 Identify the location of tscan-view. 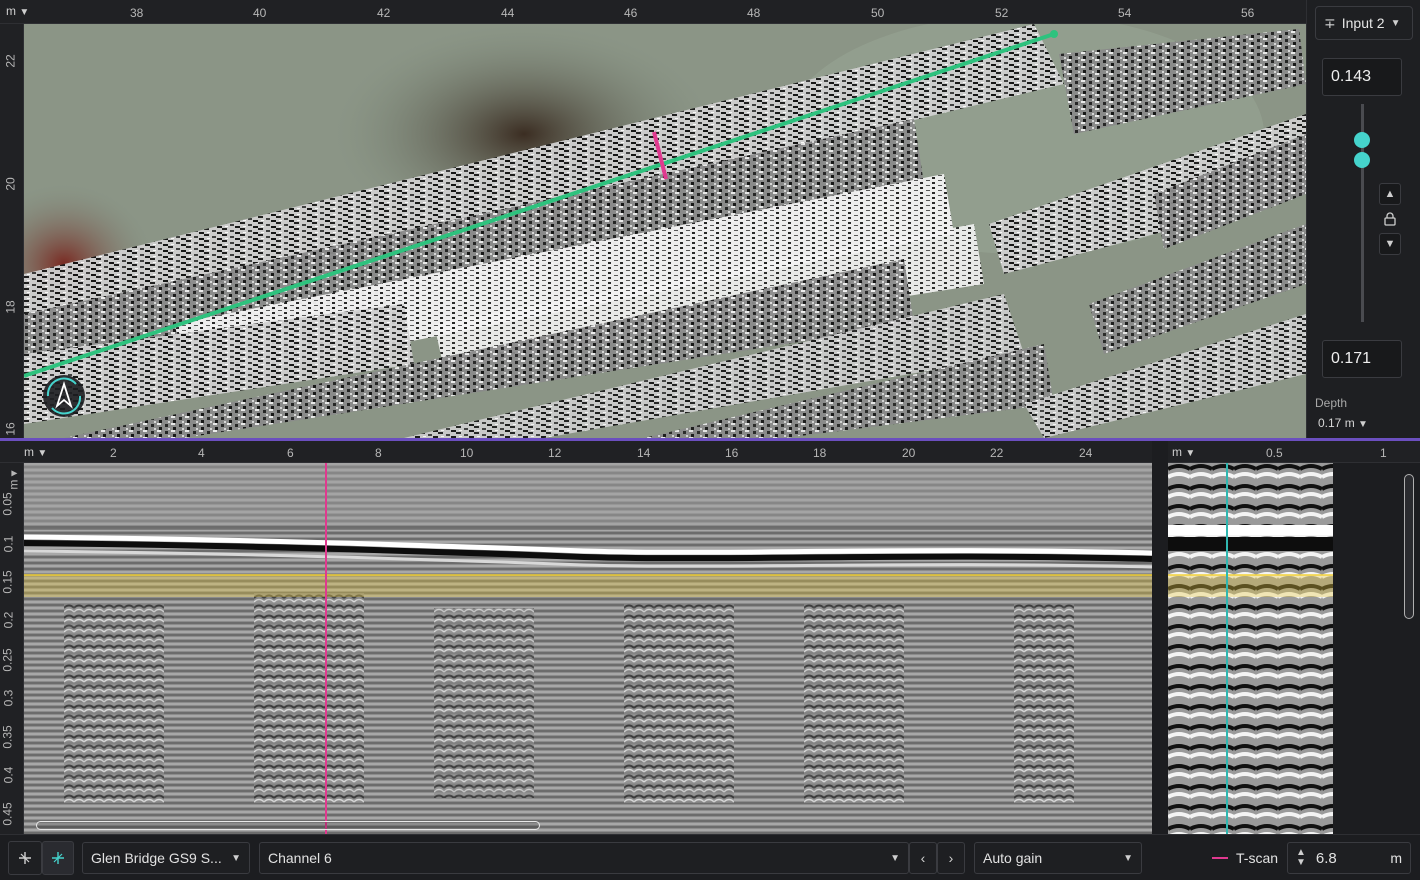
(1250, 648).